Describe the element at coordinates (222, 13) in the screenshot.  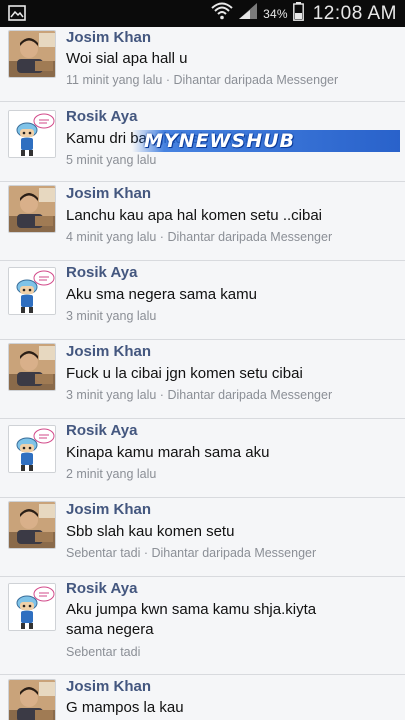
I see `wifi-icon` at that location.